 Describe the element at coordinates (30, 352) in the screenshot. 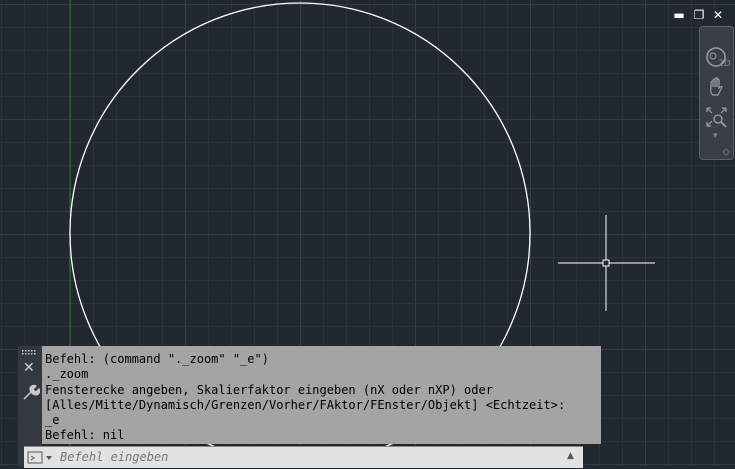

I see `drag-grip-icon` at that location.